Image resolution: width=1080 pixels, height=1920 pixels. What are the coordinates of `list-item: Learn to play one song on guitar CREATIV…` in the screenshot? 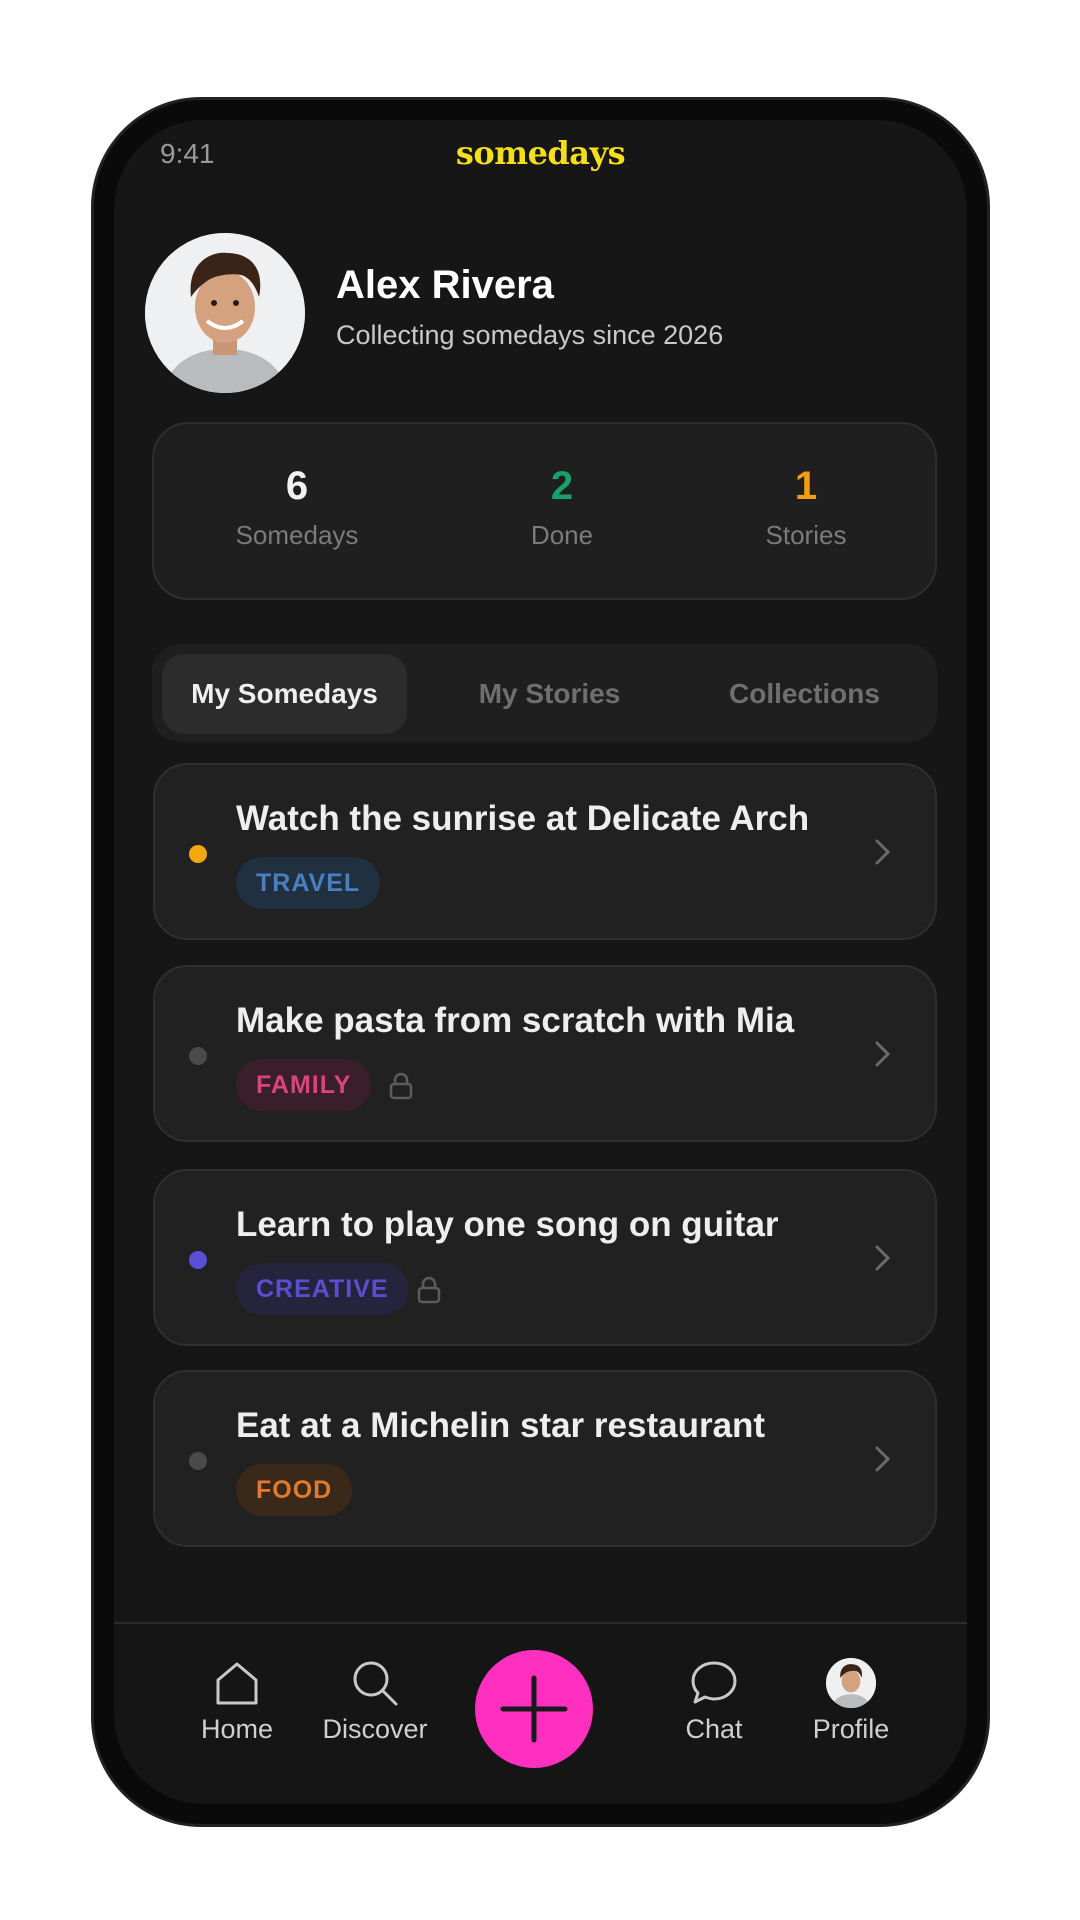 It's located at (545, 1257).